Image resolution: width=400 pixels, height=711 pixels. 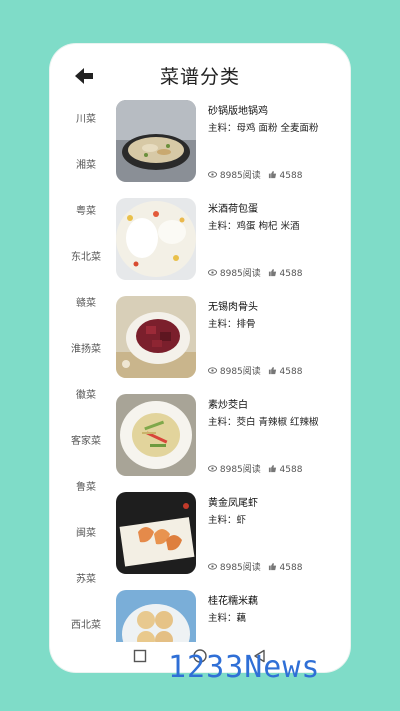 What do you see at coordinates (230, 240) in the screenshot?
I see `recipe-card: 米酒荷包蛋 主料：鸡蛋 枸杞 米酒 8985阅读 4588` at bounding box center [230, 240].